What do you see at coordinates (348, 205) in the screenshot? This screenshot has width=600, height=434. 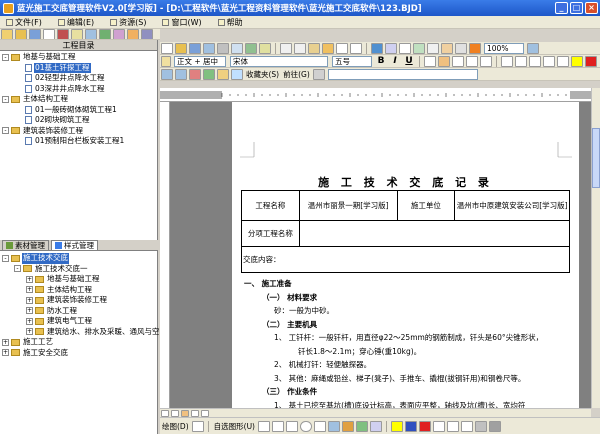 I see `project-name-value: 温州市丽景一期[学习版]` at bounding box center [348, 205].